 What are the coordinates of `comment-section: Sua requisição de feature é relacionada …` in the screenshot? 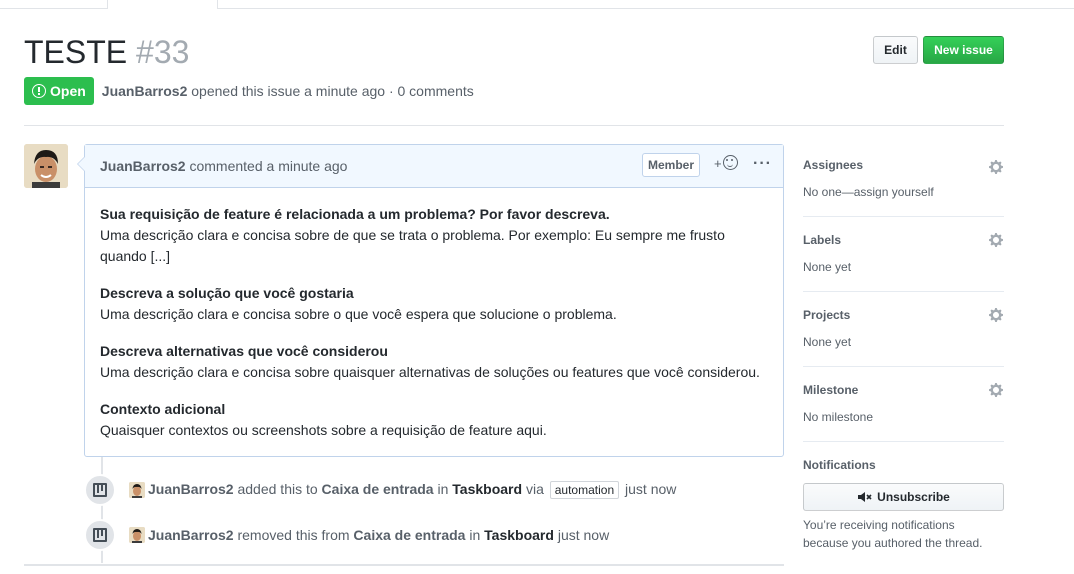 It's located at (434, 235).